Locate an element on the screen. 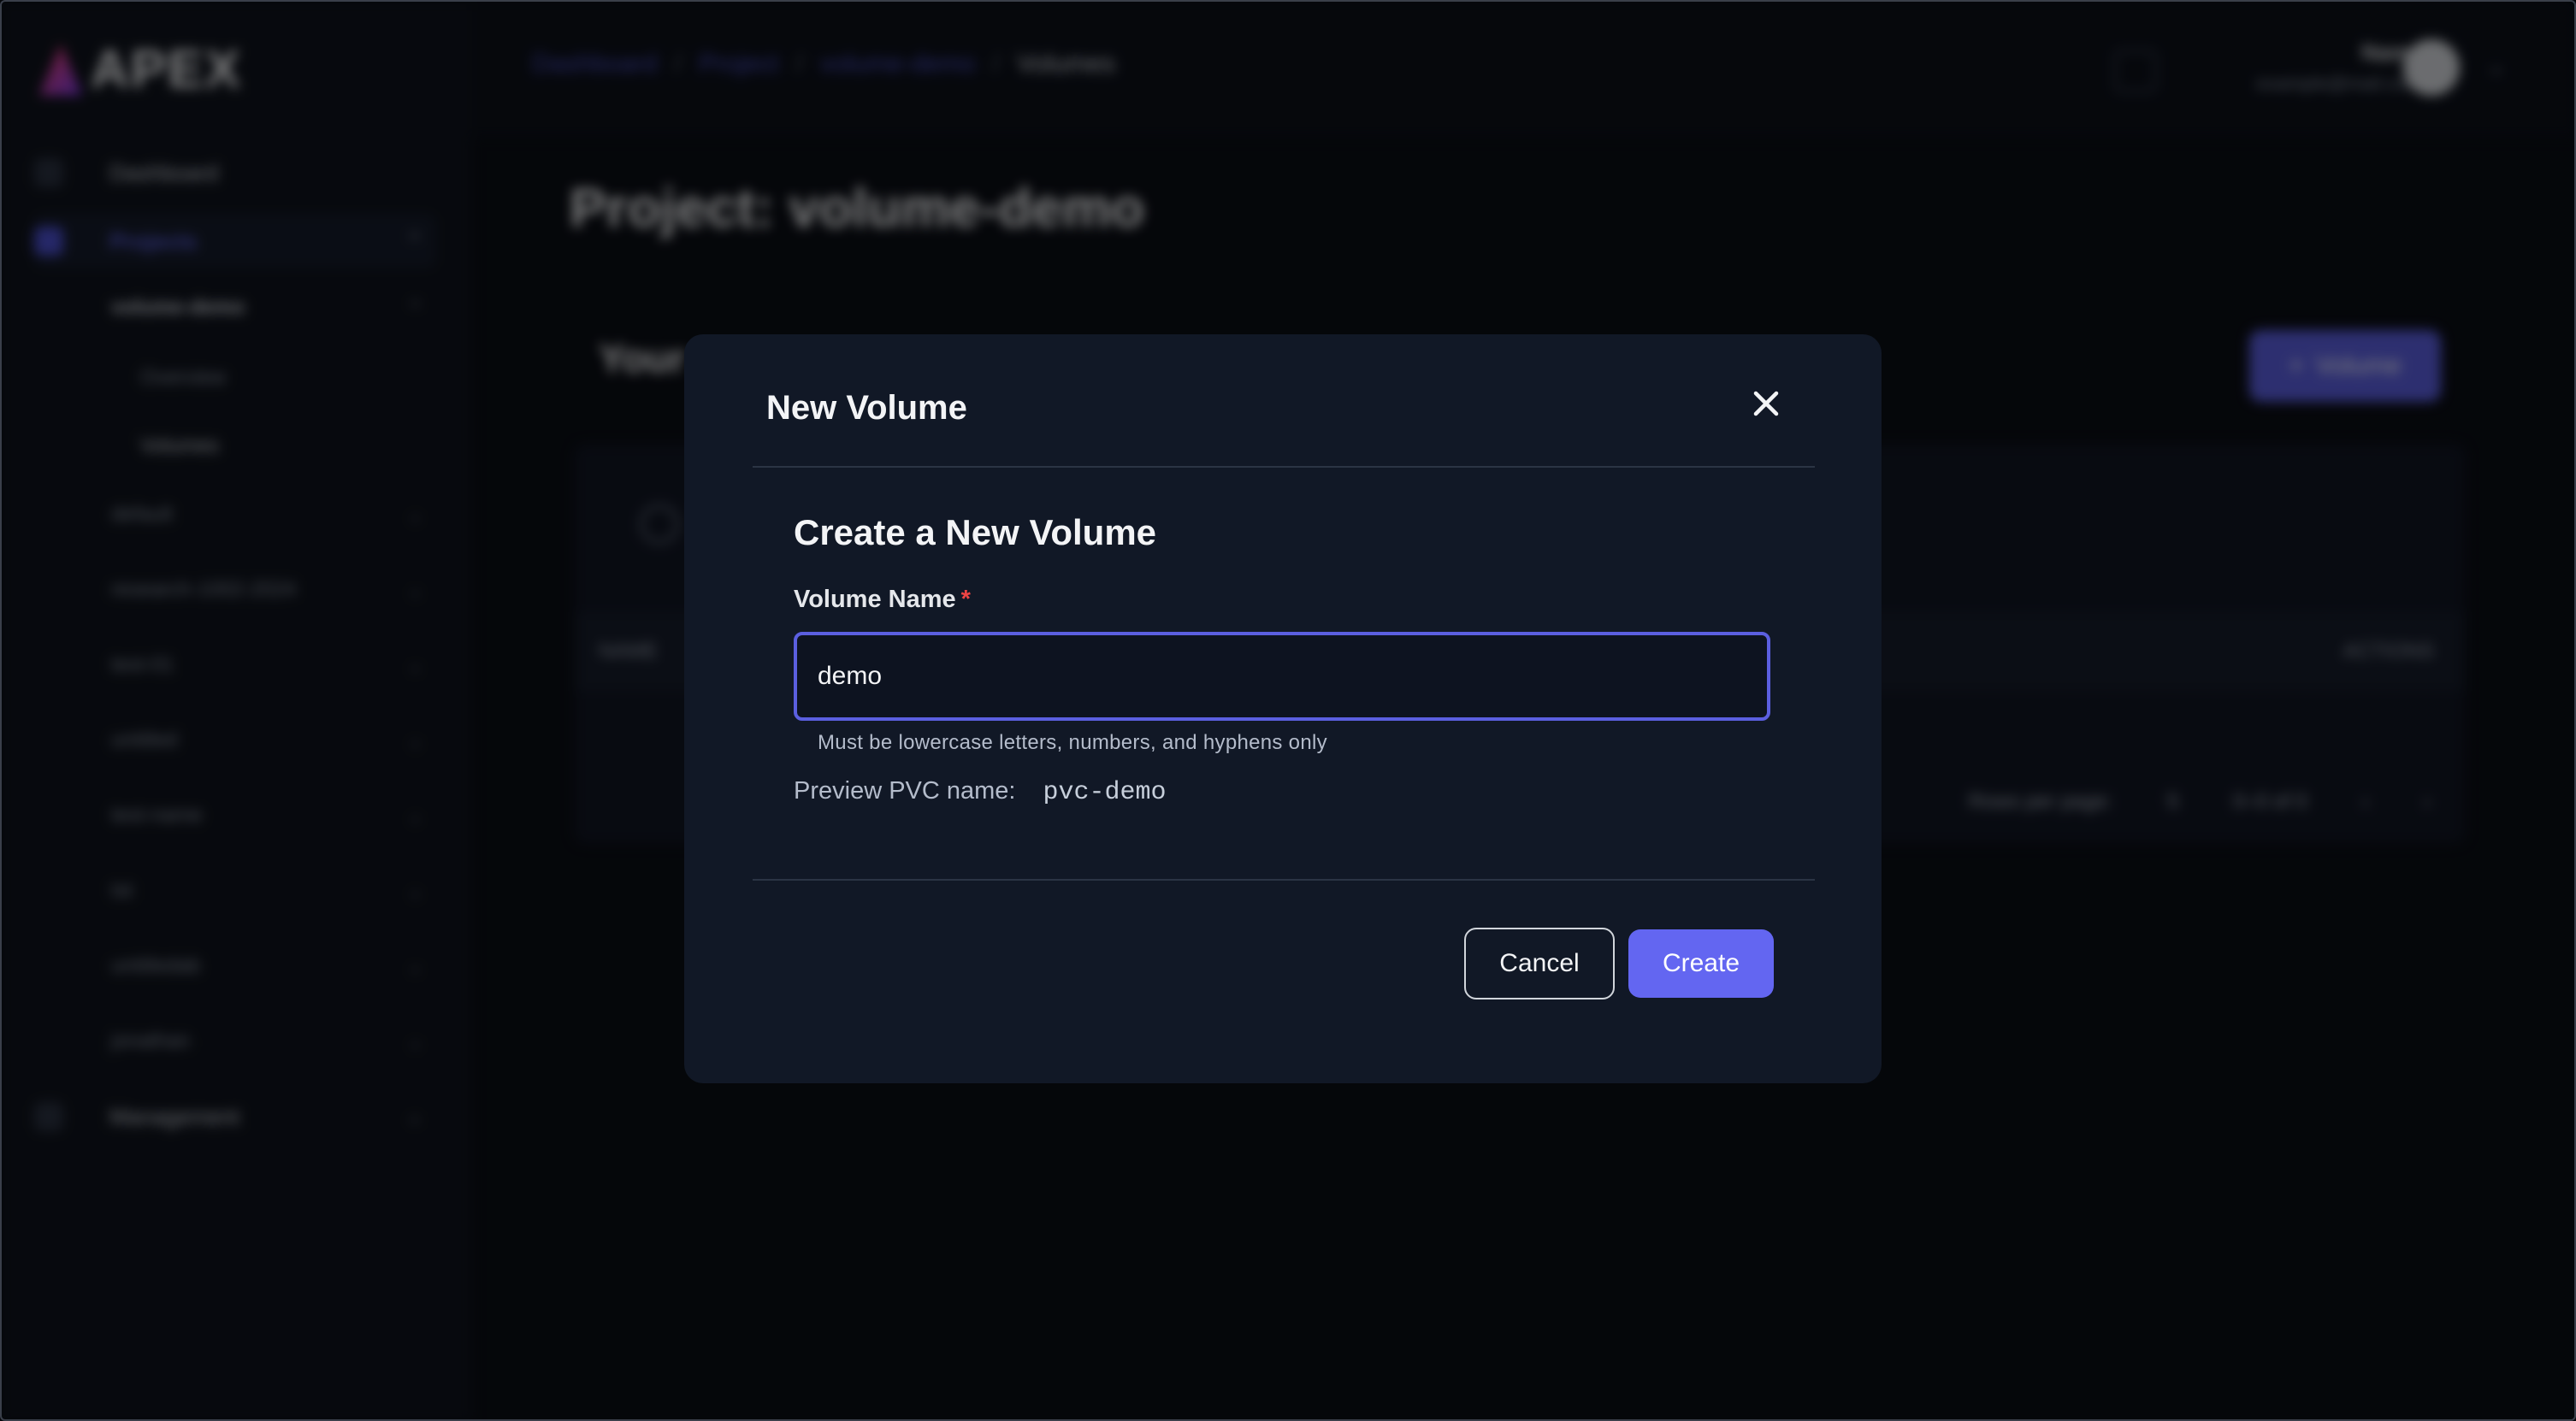  dialog-title: New Volume is located at coordinates (866, 408).